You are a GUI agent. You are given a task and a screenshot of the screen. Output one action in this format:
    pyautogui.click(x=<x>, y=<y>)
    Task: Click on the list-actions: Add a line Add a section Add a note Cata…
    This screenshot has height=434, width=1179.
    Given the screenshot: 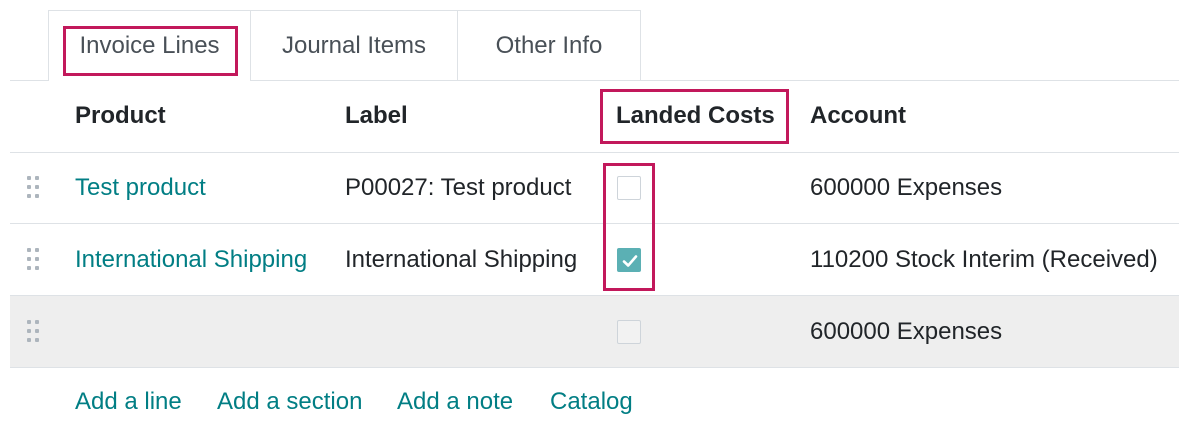 What is the action you would take?
    pyautogui.click(x=594, y=402)
    